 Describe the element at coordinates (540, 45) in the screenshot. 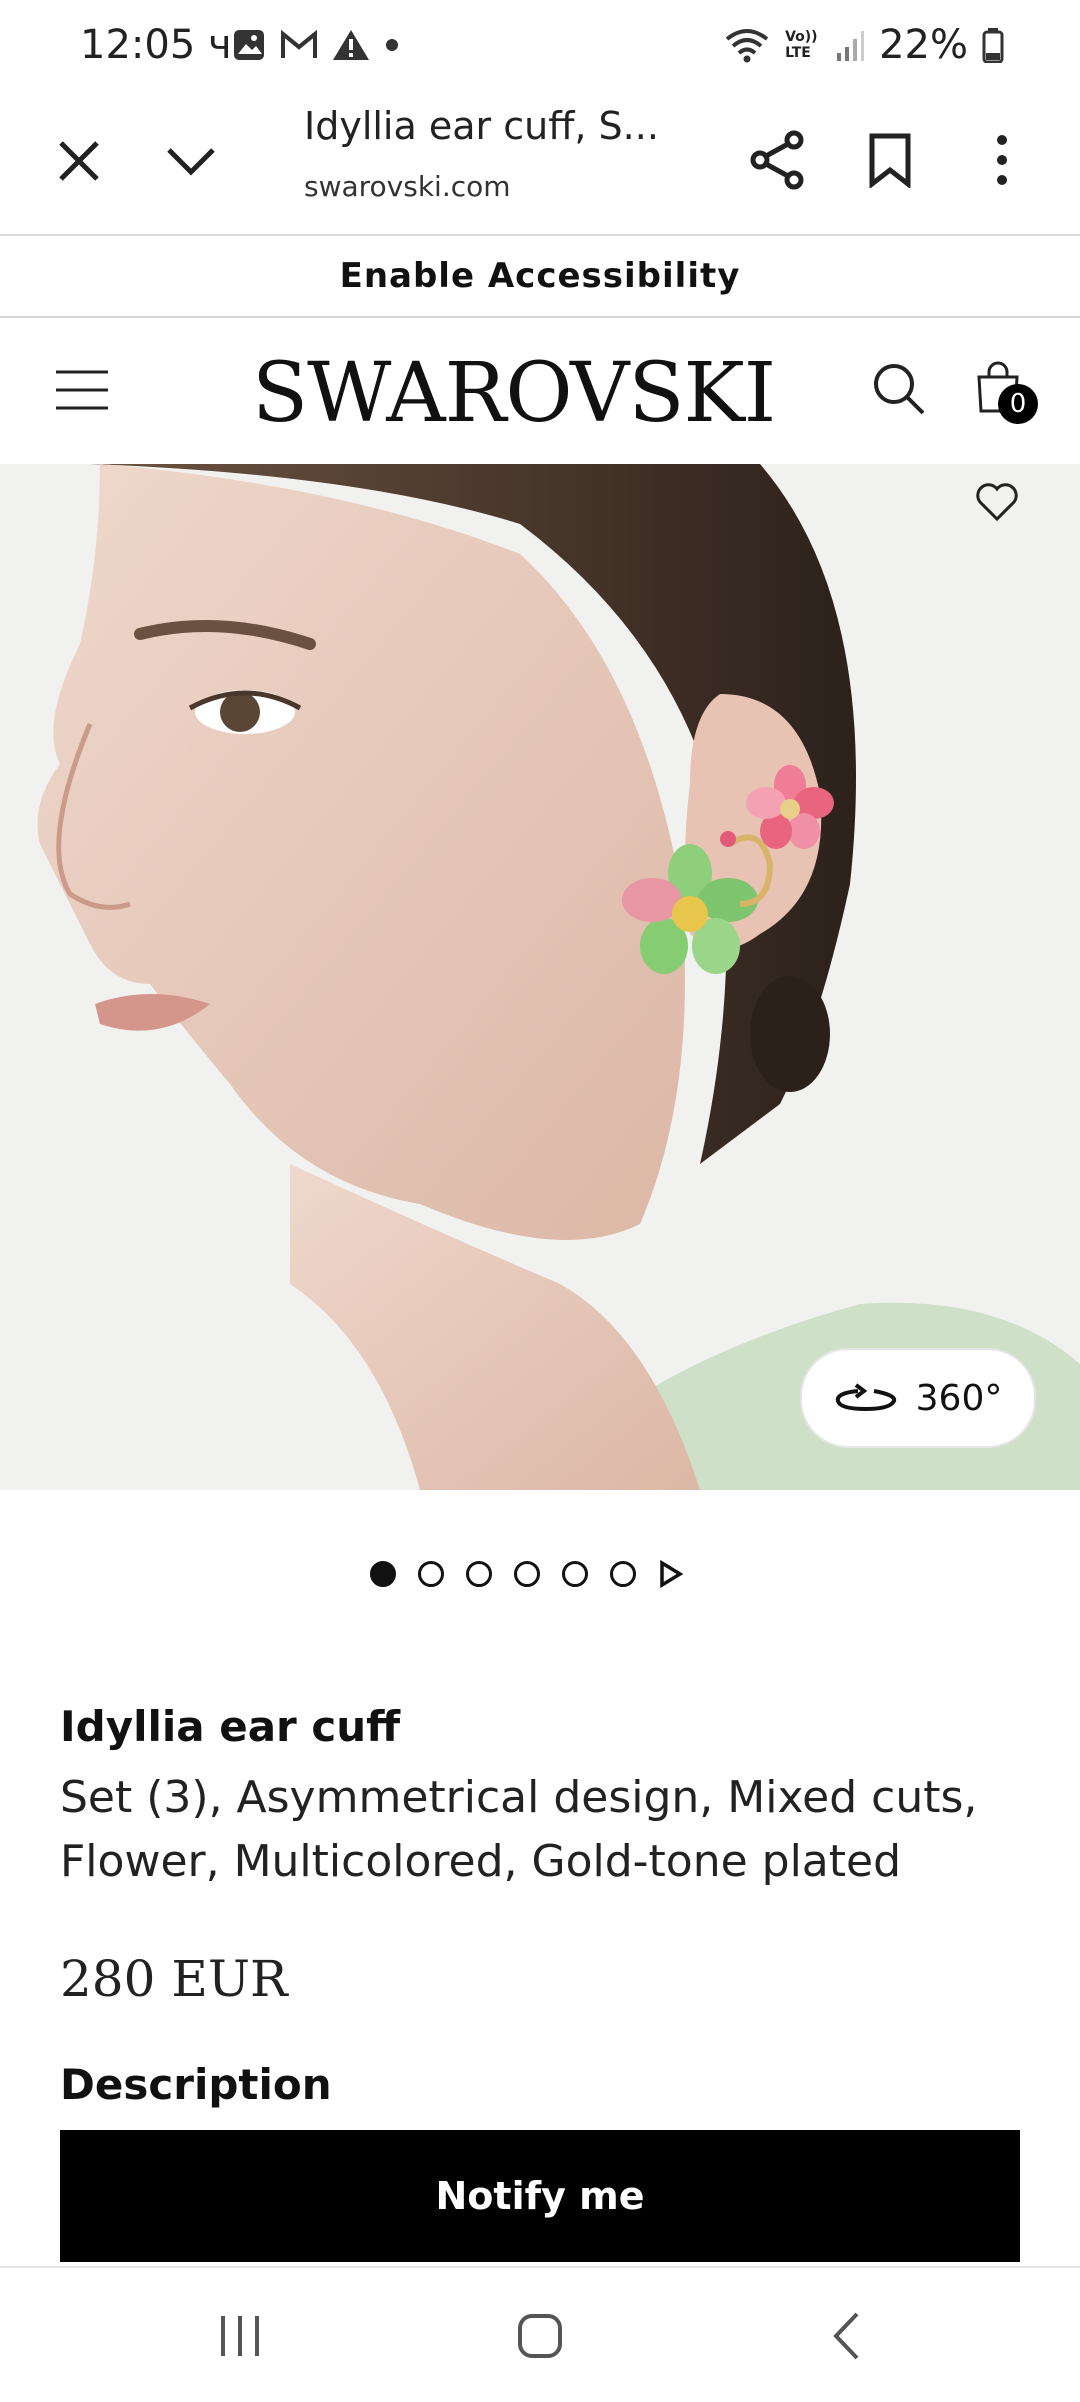

I see `status-bar: 12:05 ч. Vo)) LTE 22%` at that location.